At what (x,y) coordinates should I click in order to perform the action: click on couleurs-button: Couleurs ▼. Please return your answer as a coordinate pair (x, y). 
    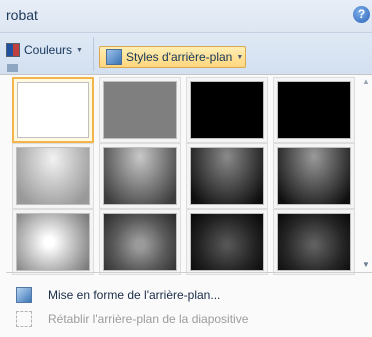
    Looking at the image, I should click on (44, 50).